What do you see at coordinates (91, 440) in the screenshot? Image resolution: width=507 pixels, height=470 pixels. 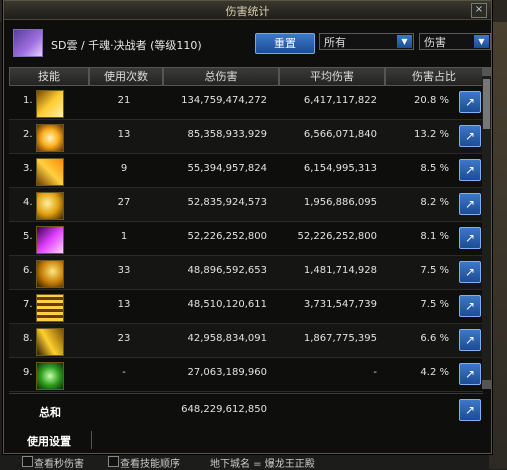 I see `divider` at bounding box center [91, 440].